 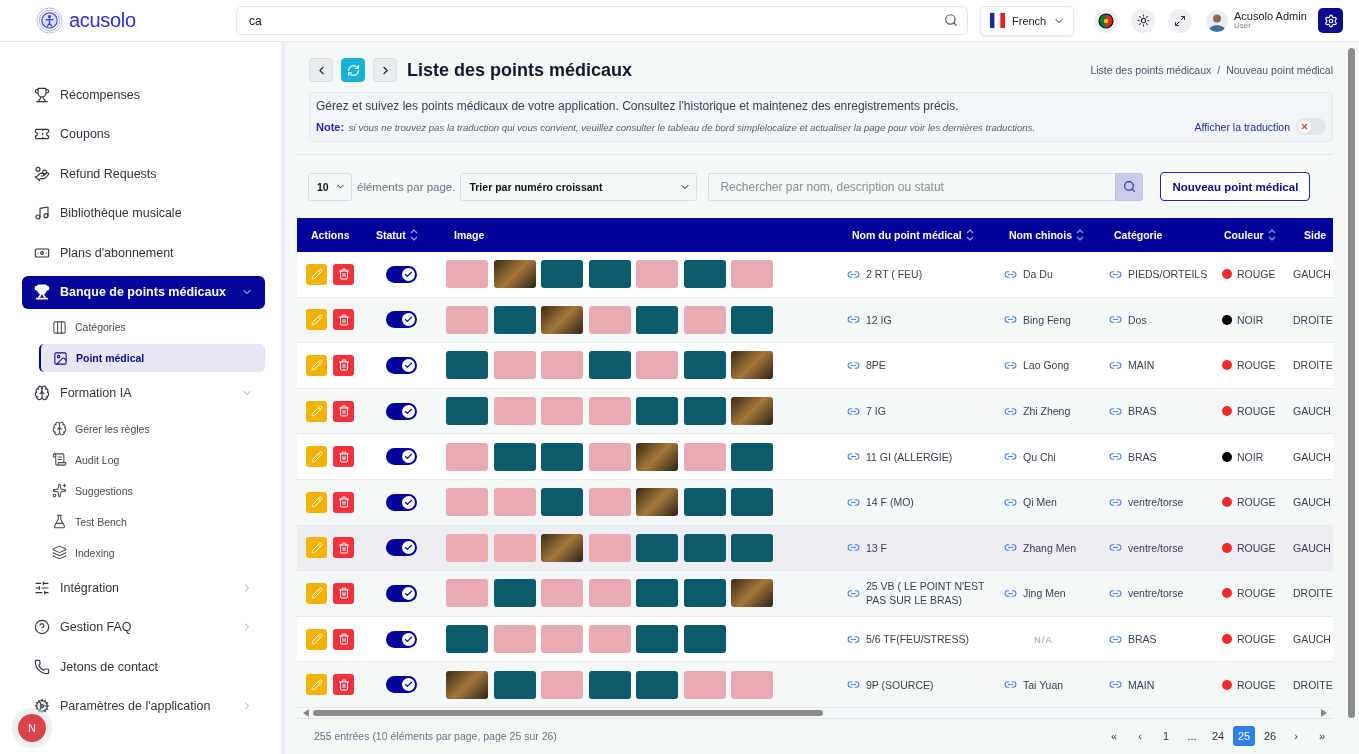 I want to click on scroll-left-icon, so click(x=306, y=712).